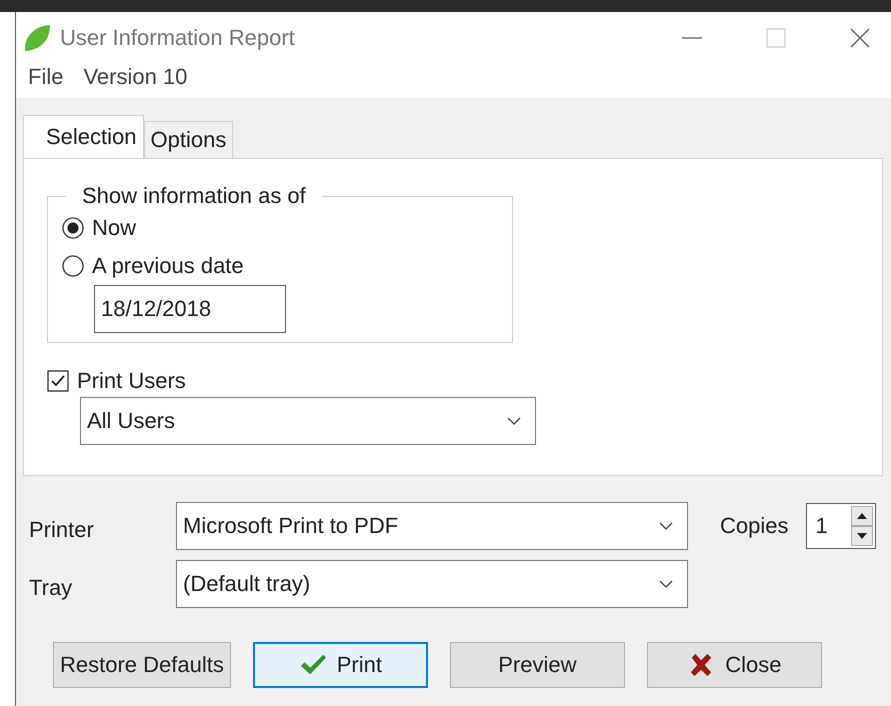 The height and width of the screenshot is (706, 891). Describe the element at coordinates (754, 526) in the screenshot. I see `copies-label: Copies` at that location.